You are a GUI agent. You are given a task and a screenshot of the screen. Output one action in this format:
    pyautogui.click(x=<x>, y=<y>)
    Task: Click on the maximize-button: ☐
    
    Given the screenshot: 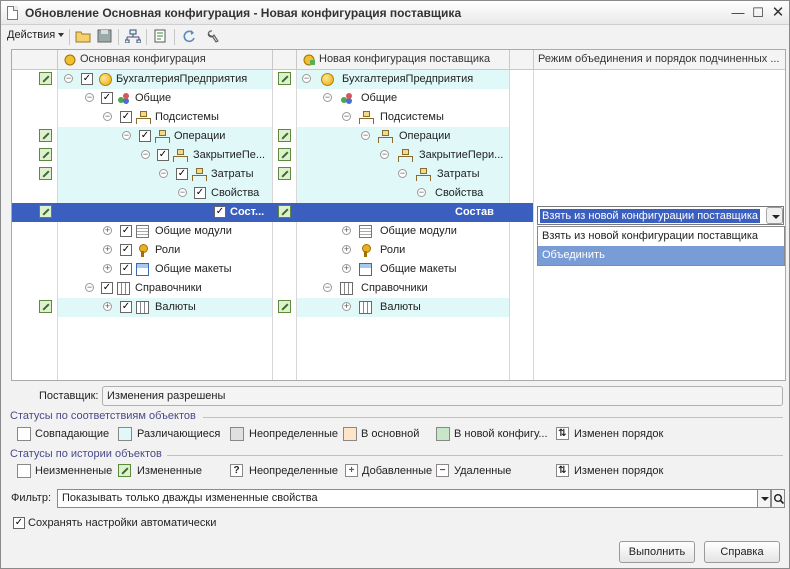 What is the action you would take?
    pyautogui.click(x=758, y=13)
    